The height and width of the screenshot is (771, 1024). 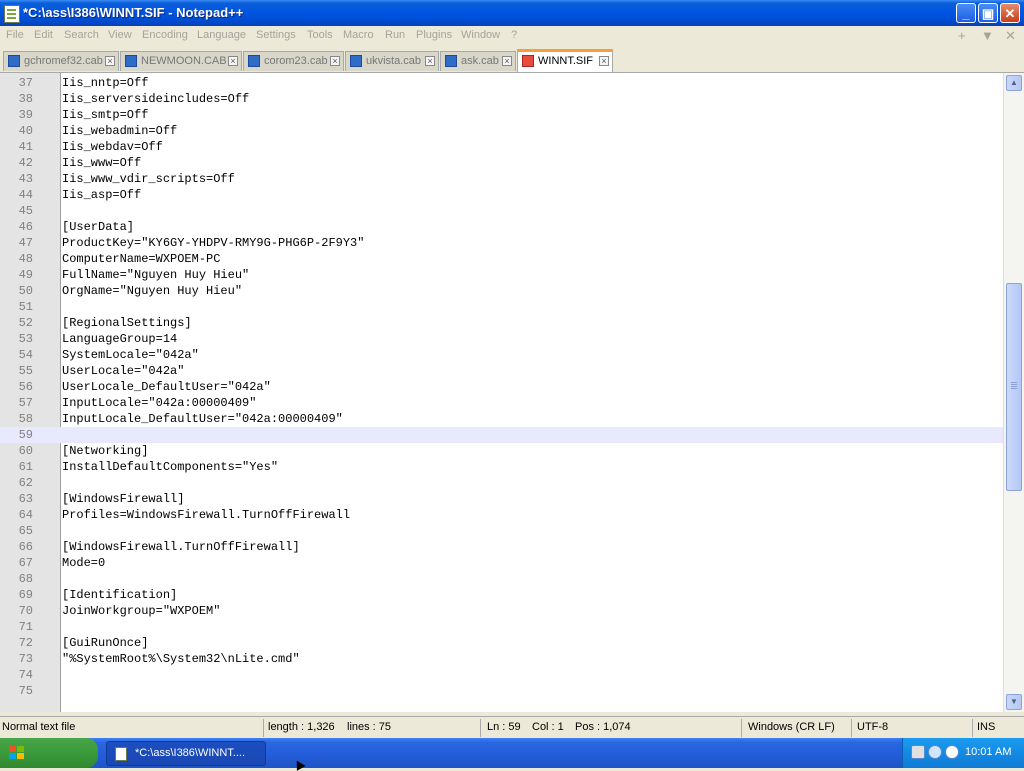 What do you see at coordinates (1014, 702) in the screenshot?
I see `scroll-down-button: ▼` at bounding box center [1014, 702].